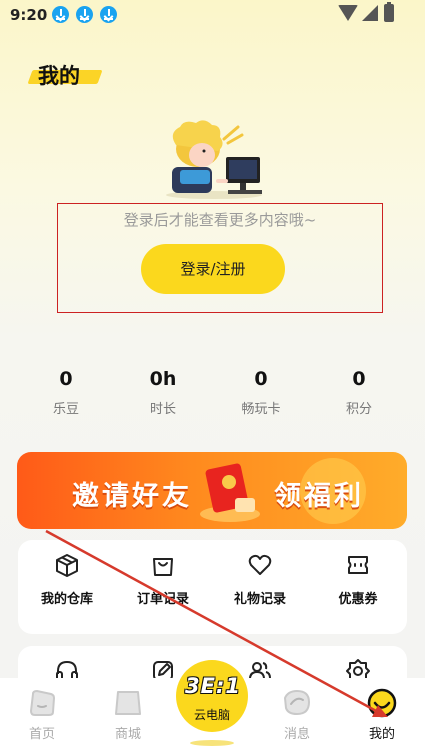 The height and width of the screenshot is (756, 425). I want to click on tab-home: 首页, so click(42, 715).